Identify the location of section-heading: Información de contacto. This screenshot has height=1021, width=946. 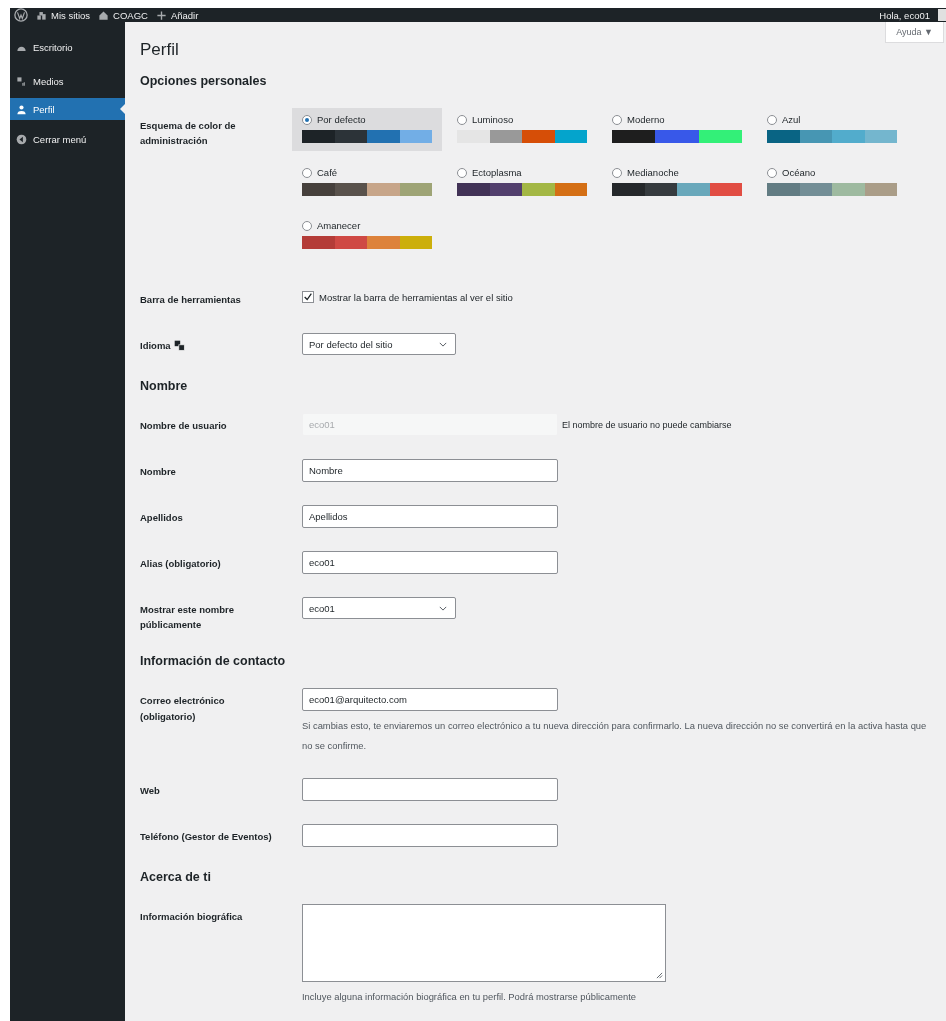
(213, 661).